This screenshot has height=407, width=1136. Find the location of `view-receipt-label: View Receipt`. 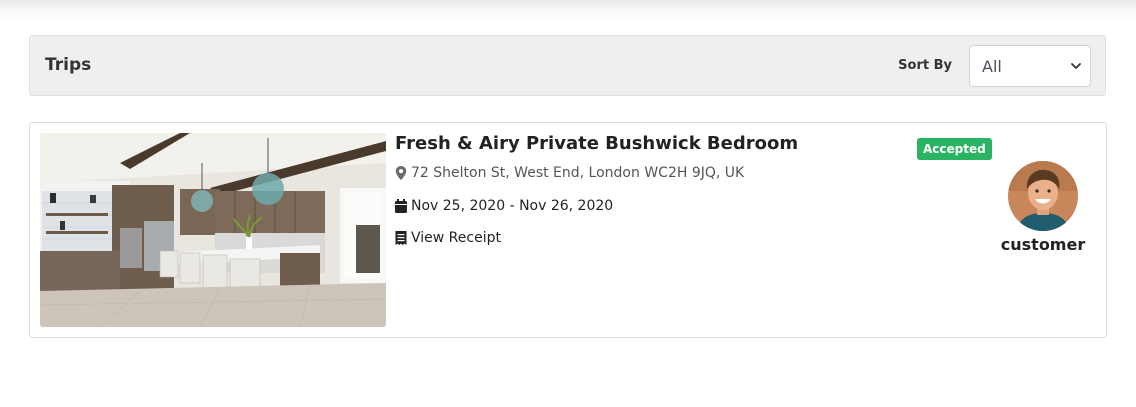

view-receipt-label: View Receipt is located at coordinates (456, 238).